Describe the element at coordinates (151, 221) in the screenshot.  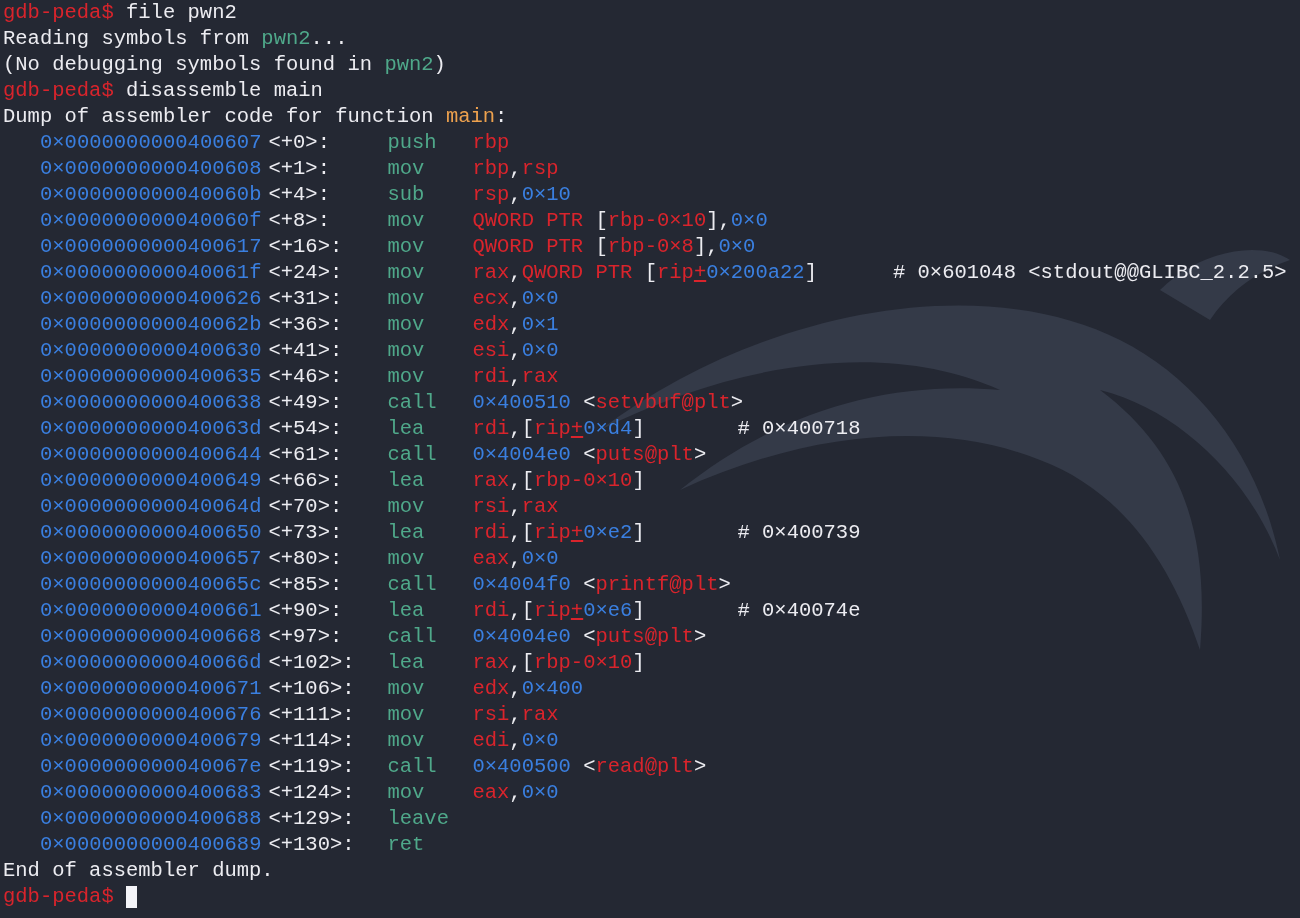
I see `instruction-address: 0×000000000040060f` at that location.